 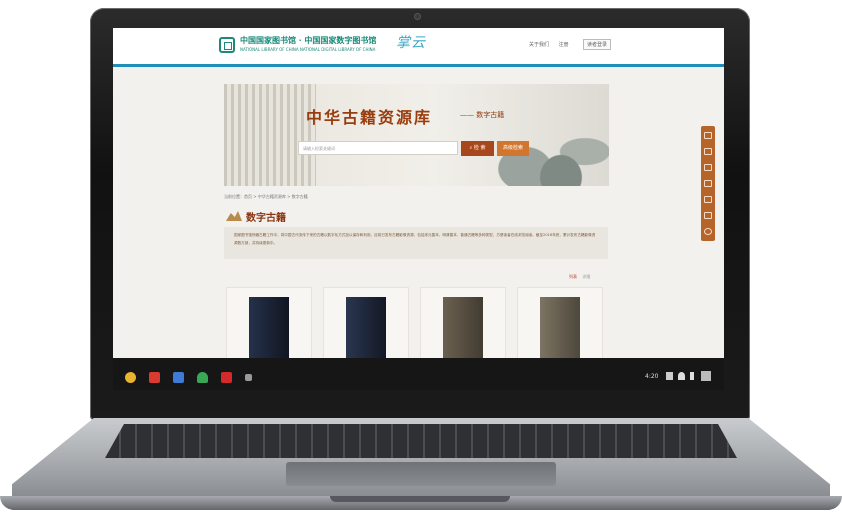 I want to click on mountain-icon, so click(x=234, y=216).